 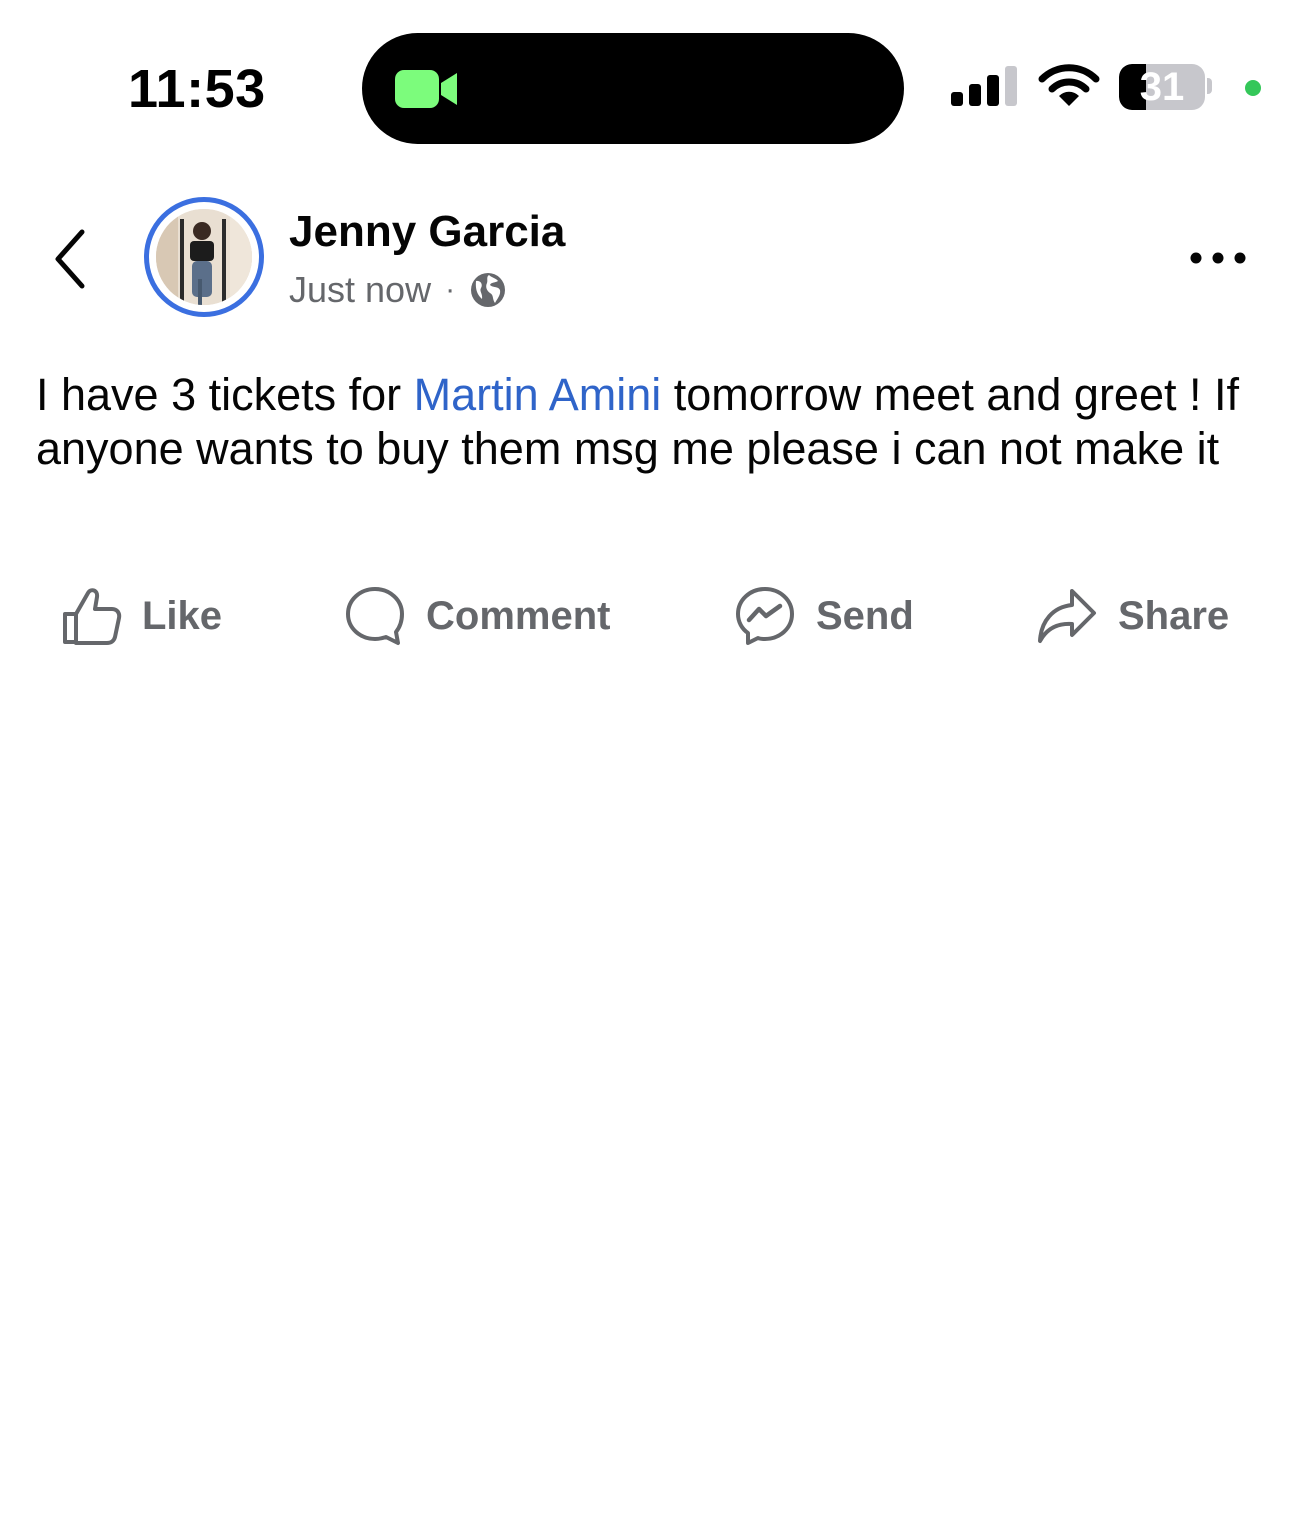 I want to click on cellular-signal-icon, so click(x=984, y=86).